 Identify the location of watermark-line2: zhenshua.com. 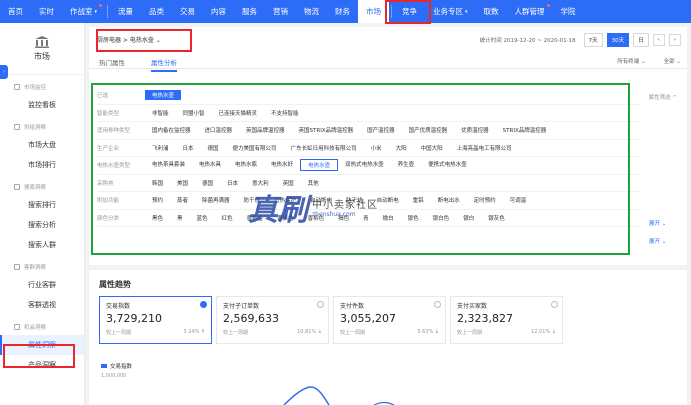
(334, 214).